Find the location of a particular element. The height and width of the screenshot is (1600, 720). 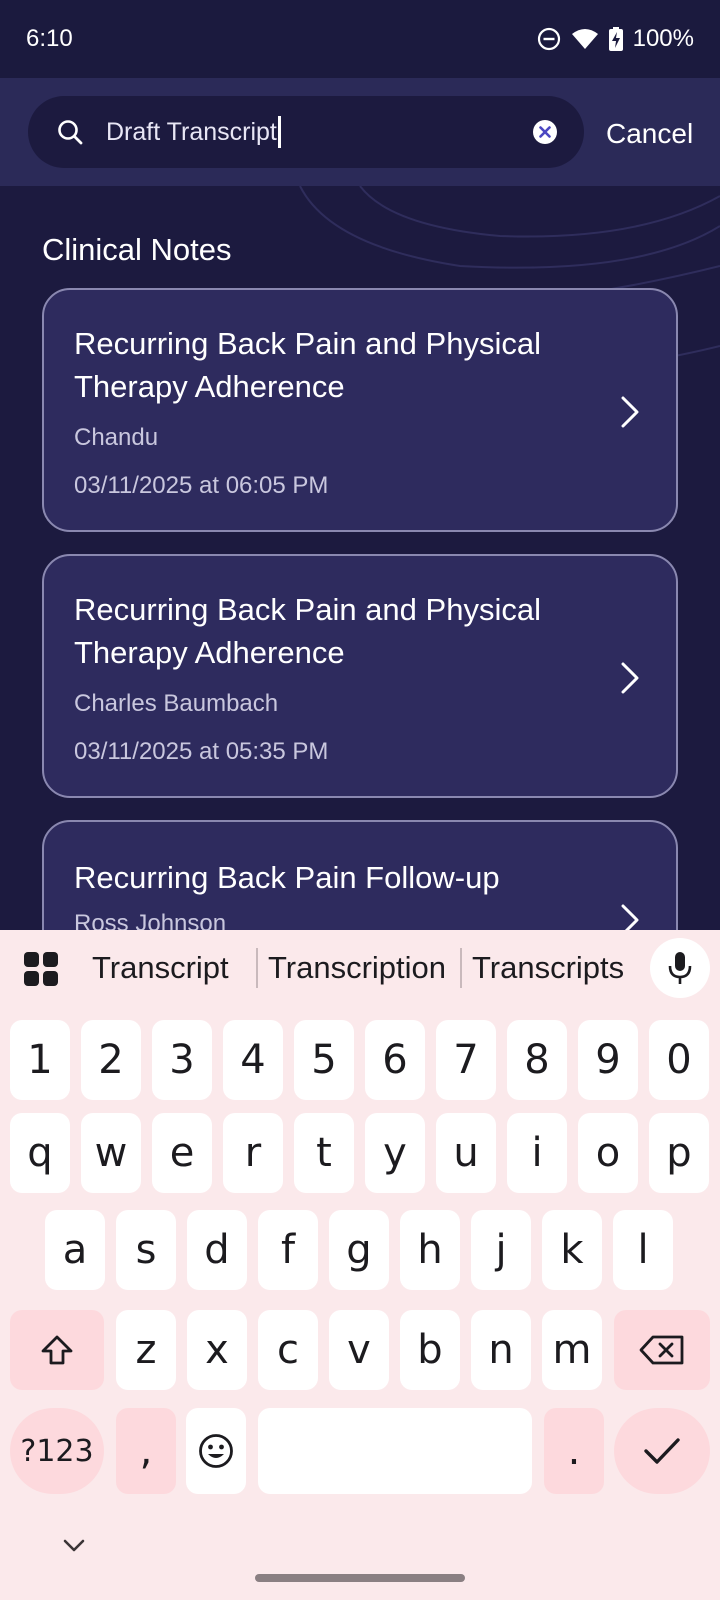

space-key is located at coordinates (395, 1451).